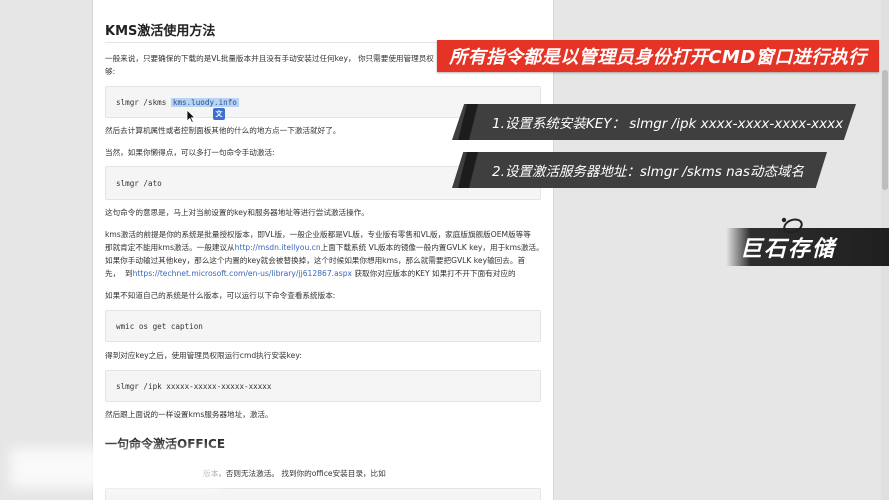 The image size is (889, 500). What do you see at coordinates (143, 102) in the screenshot?
I see `code-command: slmgr /skms` at bounding box center [143, 102].